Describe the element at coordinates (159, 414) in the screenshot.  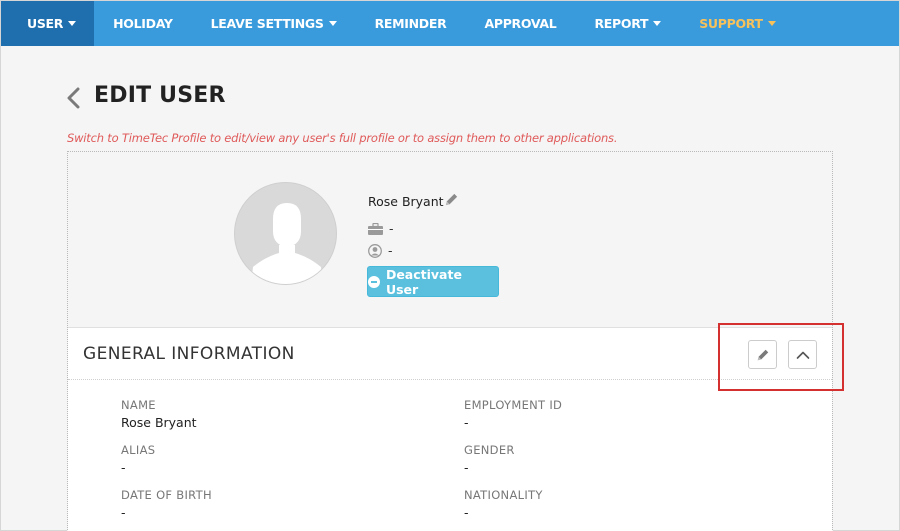
I see `field-name: NAME Rose Bryant` at that location.